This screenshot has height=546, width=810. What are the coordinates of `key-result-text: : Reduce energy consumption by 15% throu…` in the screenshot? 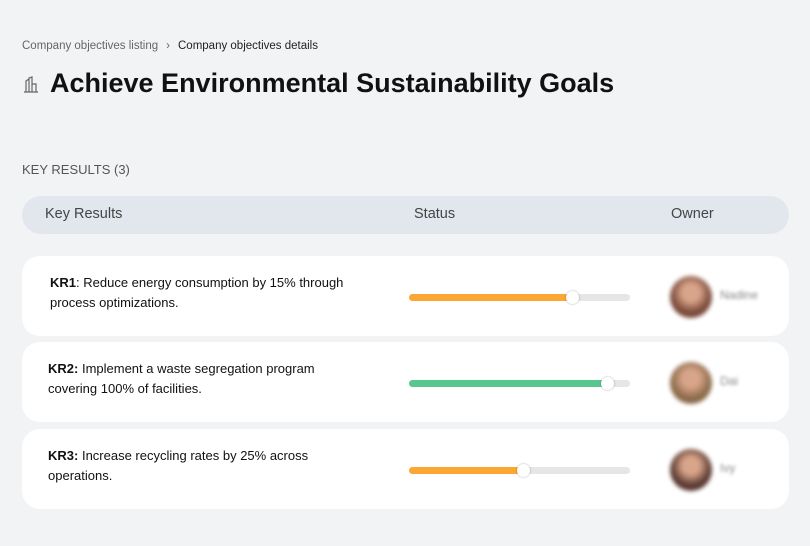 It's located at (197, 292).